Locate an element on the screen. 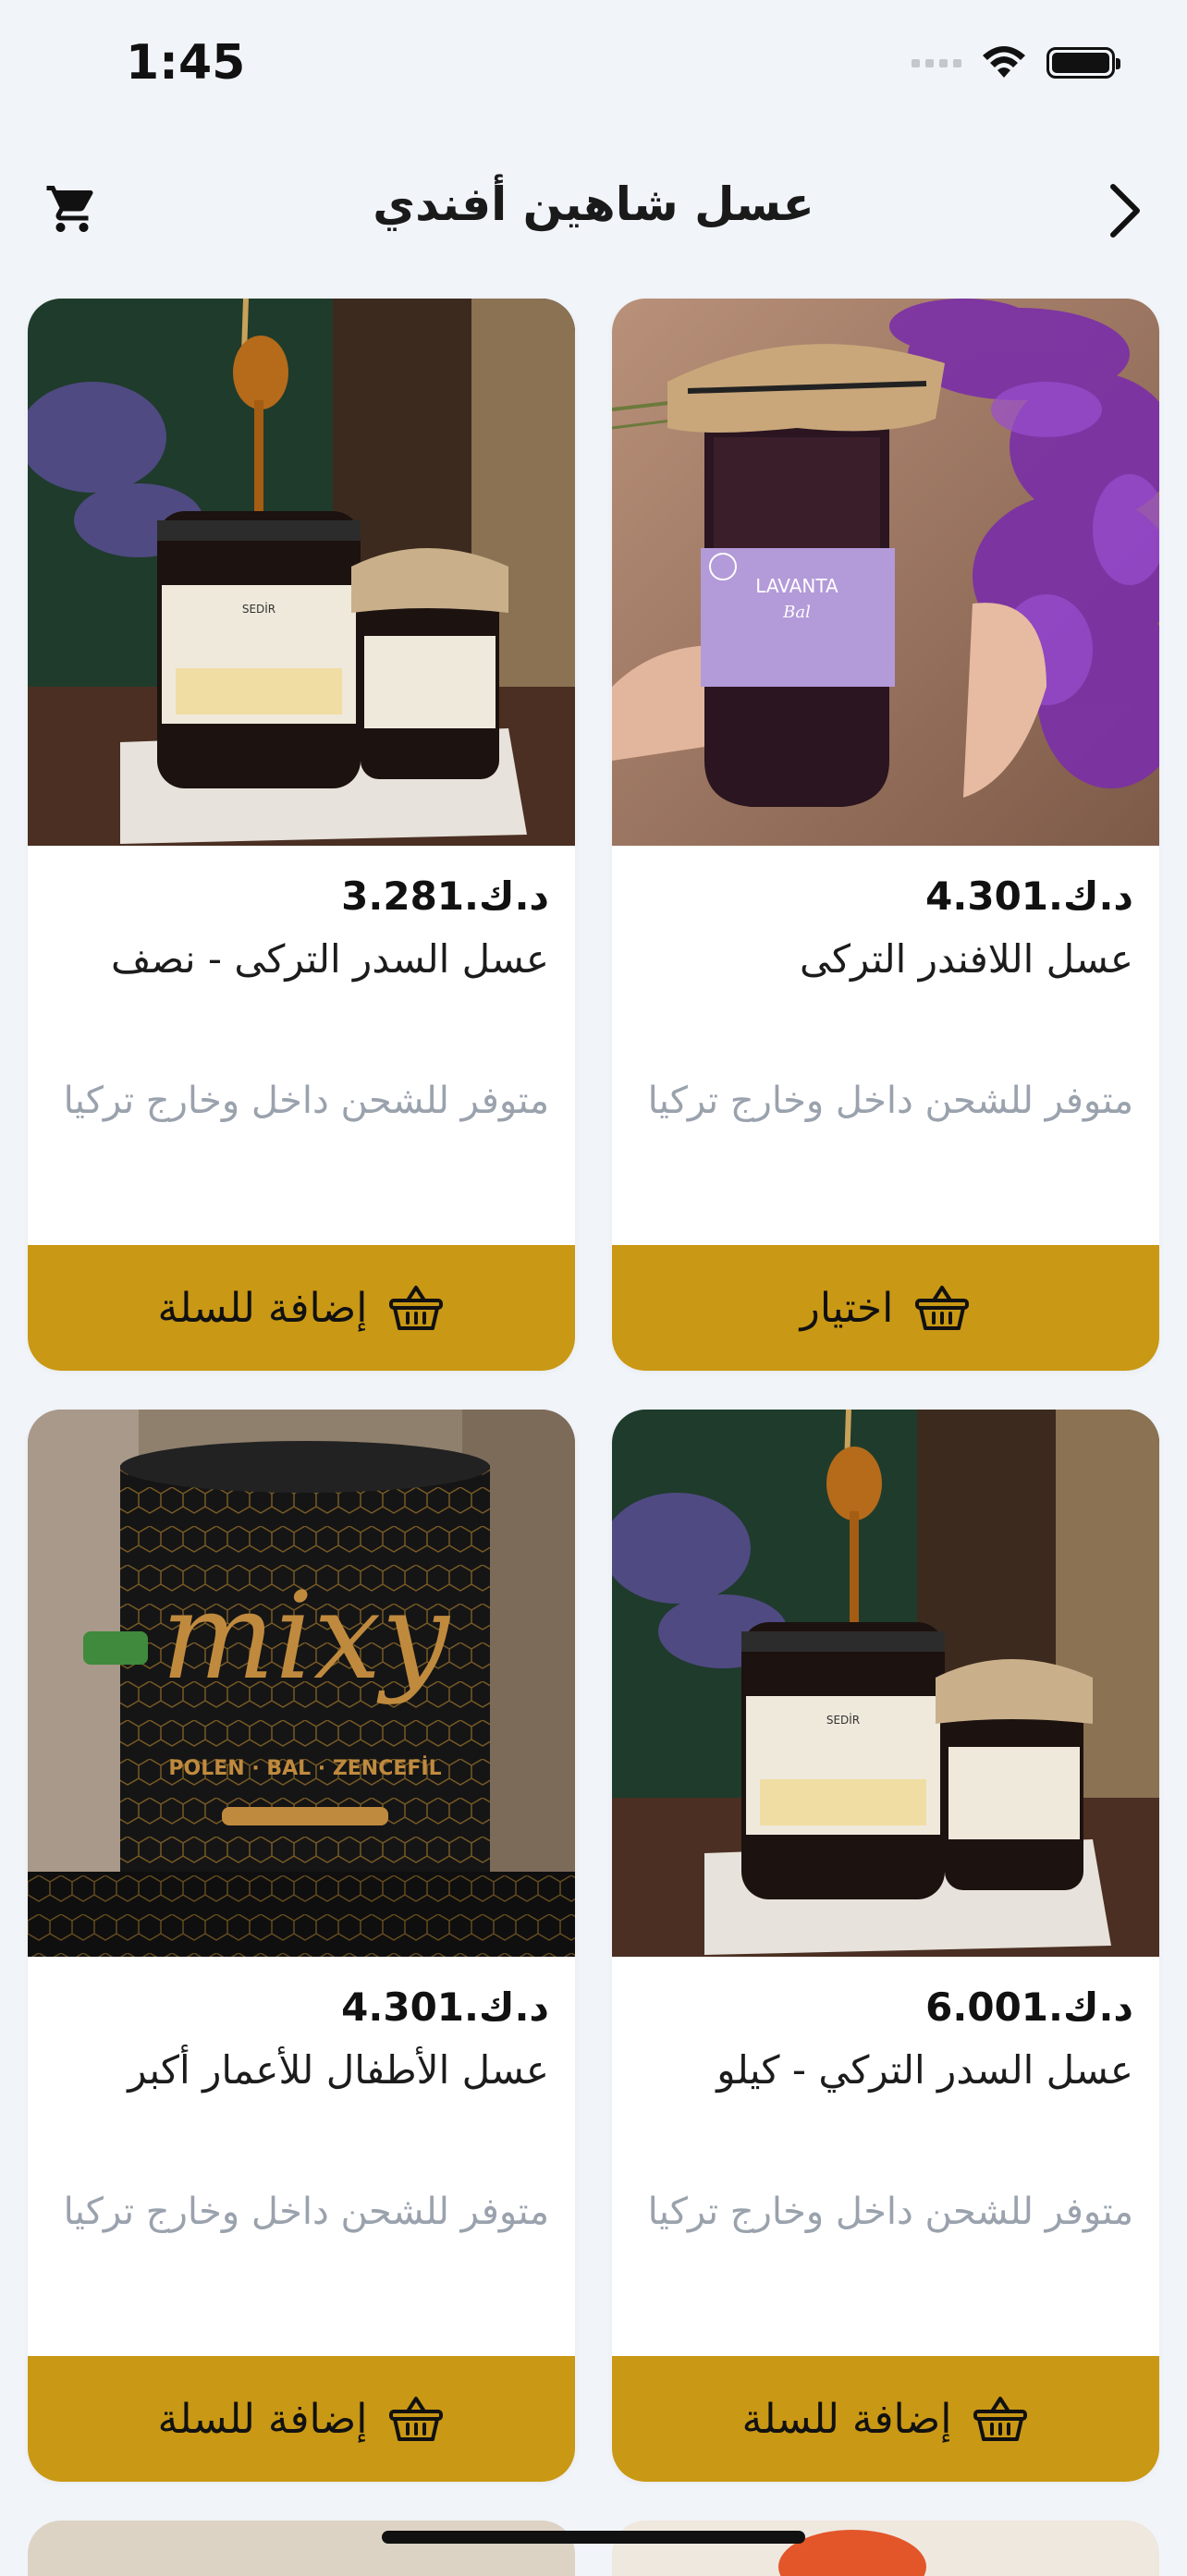  back-button is located at coordinates (1126, 211).